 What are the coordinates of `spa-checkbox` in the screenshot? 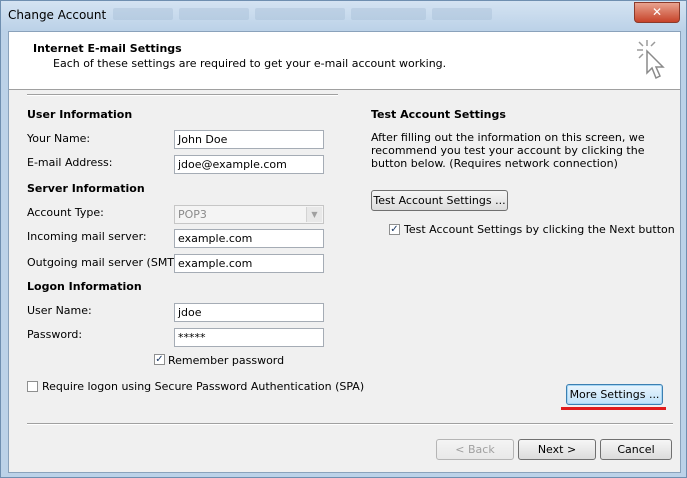 It's located at (32, 386).